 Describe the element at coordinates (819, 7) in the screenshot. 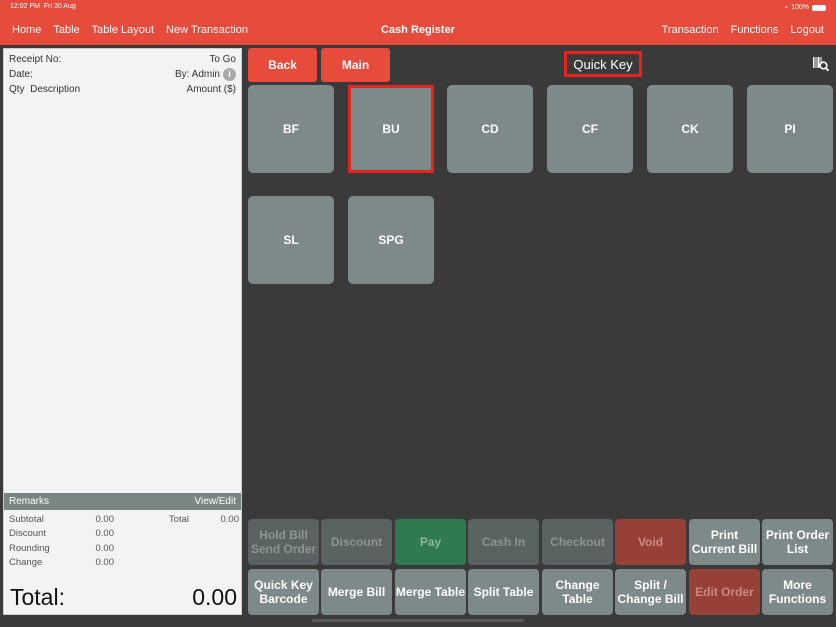

I see `battery-icon` at that location.